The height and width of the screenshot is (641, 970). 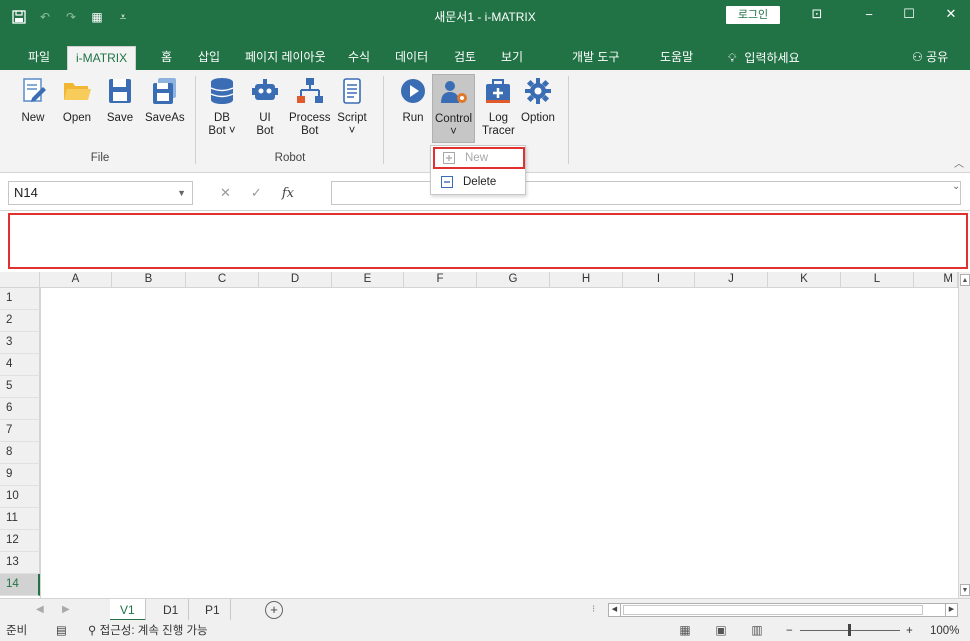 What do you see at coordinates (804, 280) in the screenshot?
I see `column-header: K` at bounding box center [804, 280].